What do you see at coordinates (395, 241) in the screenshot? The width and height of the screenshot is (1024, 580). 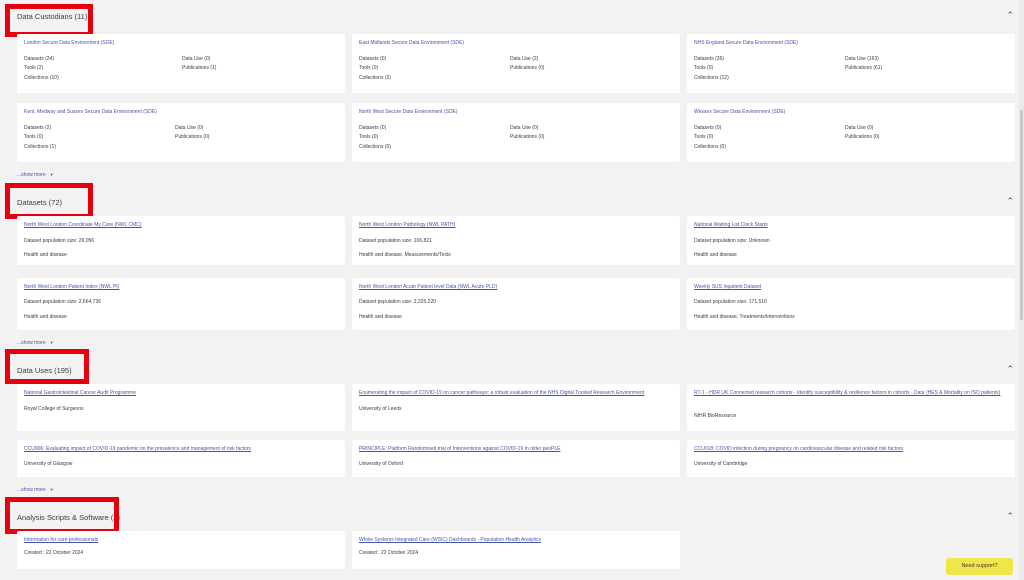 I see `dataset-population: Dataset population size: 106,821` at bounding box center [395, 241].